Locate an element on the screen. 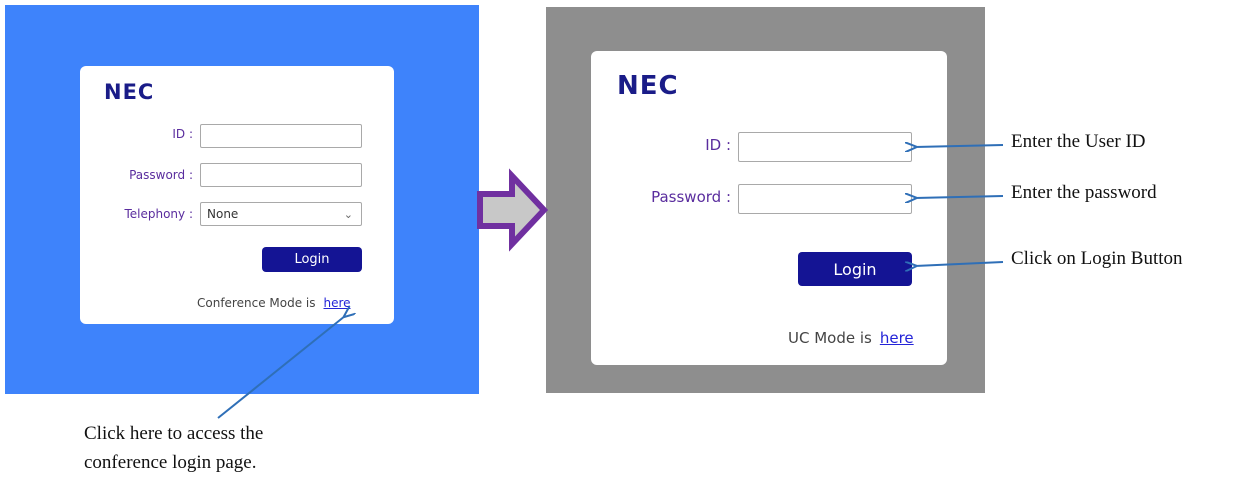  annotation-conference-line2: conference login page. is located at coordinates (170, 462).